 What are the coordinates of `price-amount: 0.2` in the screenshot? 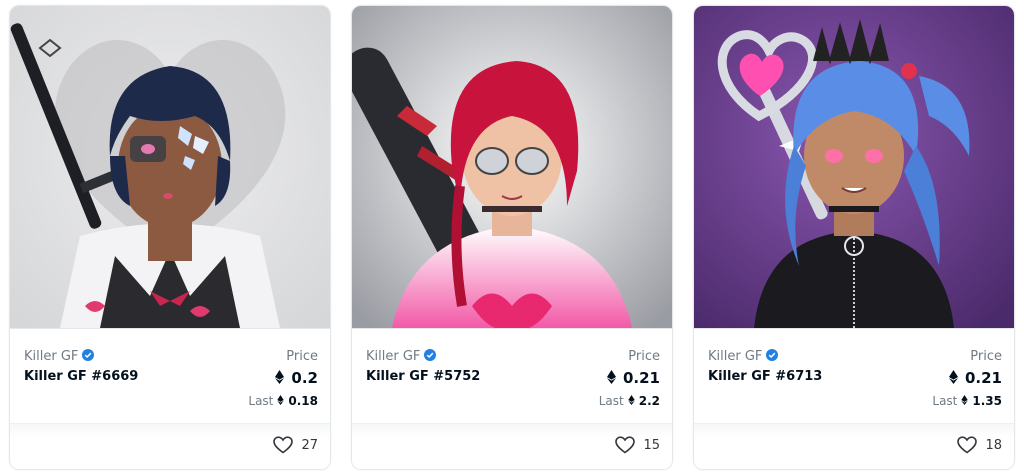 It's located at (304, 378).